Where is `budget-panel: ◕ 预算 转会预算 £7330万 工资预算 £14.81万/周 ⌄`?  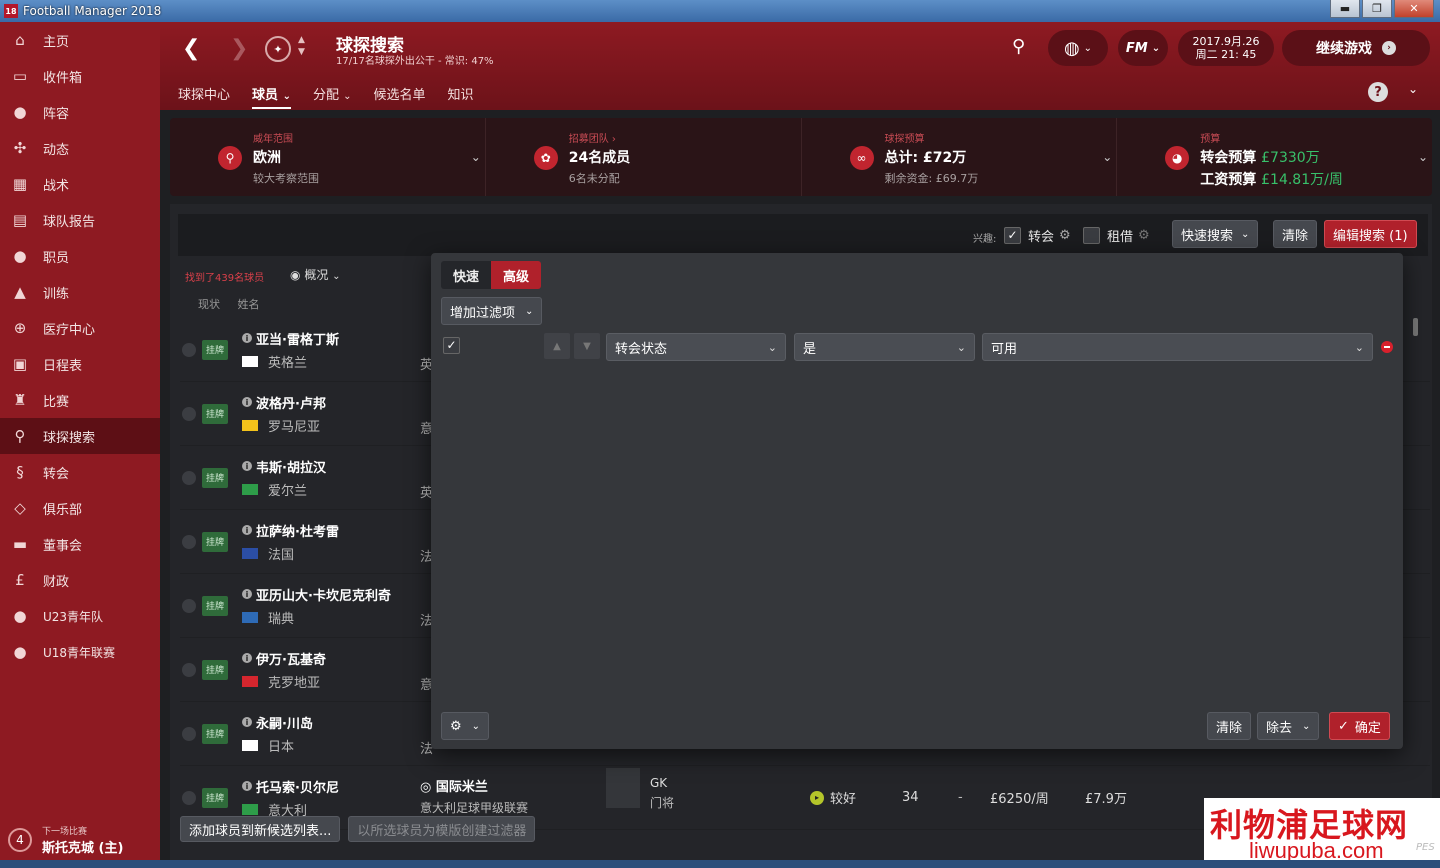 budget-panel: ◕ 预算 转会预算 £7330万 工资预算 £14.81万/周 ⌄ is located at coordinates (1274, 157).